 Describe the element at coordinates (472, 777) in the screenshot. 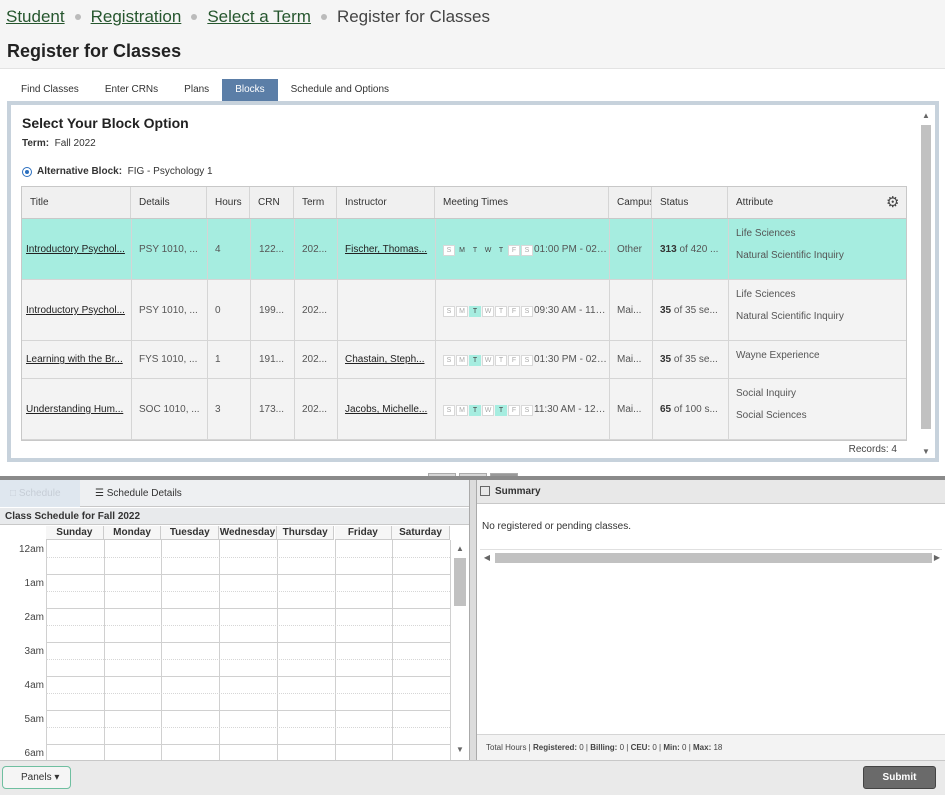

I see `footer-bar: Panels ▾ Submit` at that location.